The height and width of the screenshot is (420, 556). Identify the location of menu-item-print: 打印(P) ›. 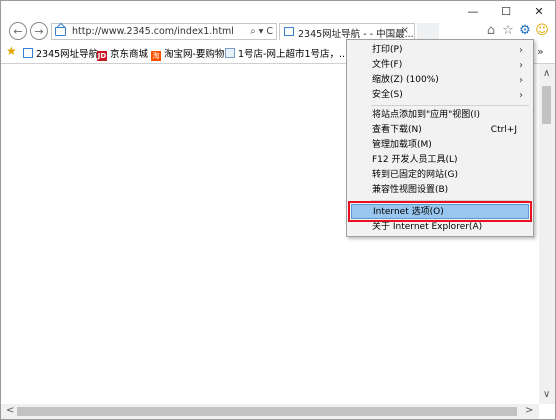
(440, 50).